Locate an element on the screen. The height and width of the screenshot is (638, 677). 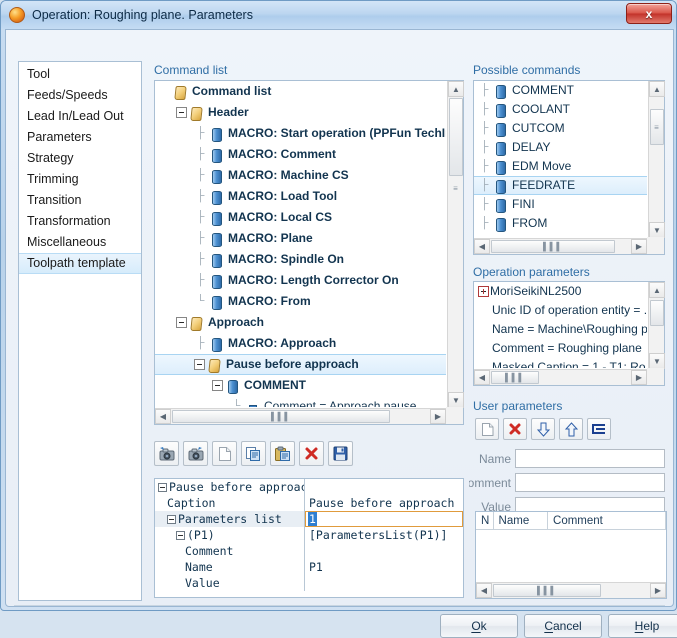
property-row: (P1) [ParametersList(P1)] is located at coordinates (309, 535).